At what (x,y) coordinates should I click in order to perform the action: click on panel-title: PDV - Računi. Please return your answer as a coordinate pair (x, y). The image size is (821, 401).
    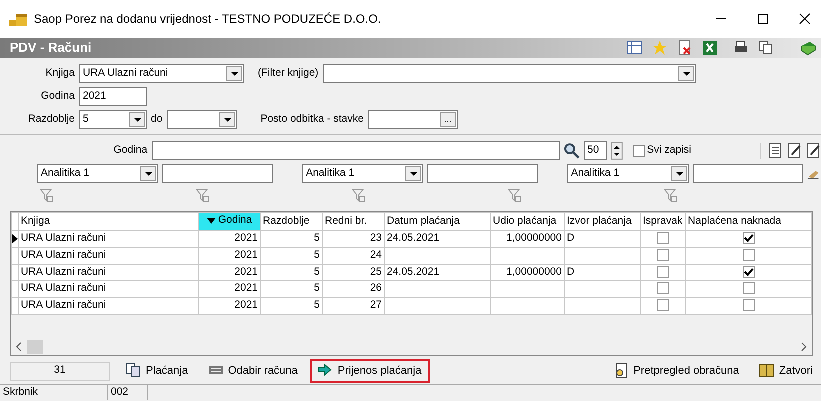
    Looking at the image, I should click on (51, 48).